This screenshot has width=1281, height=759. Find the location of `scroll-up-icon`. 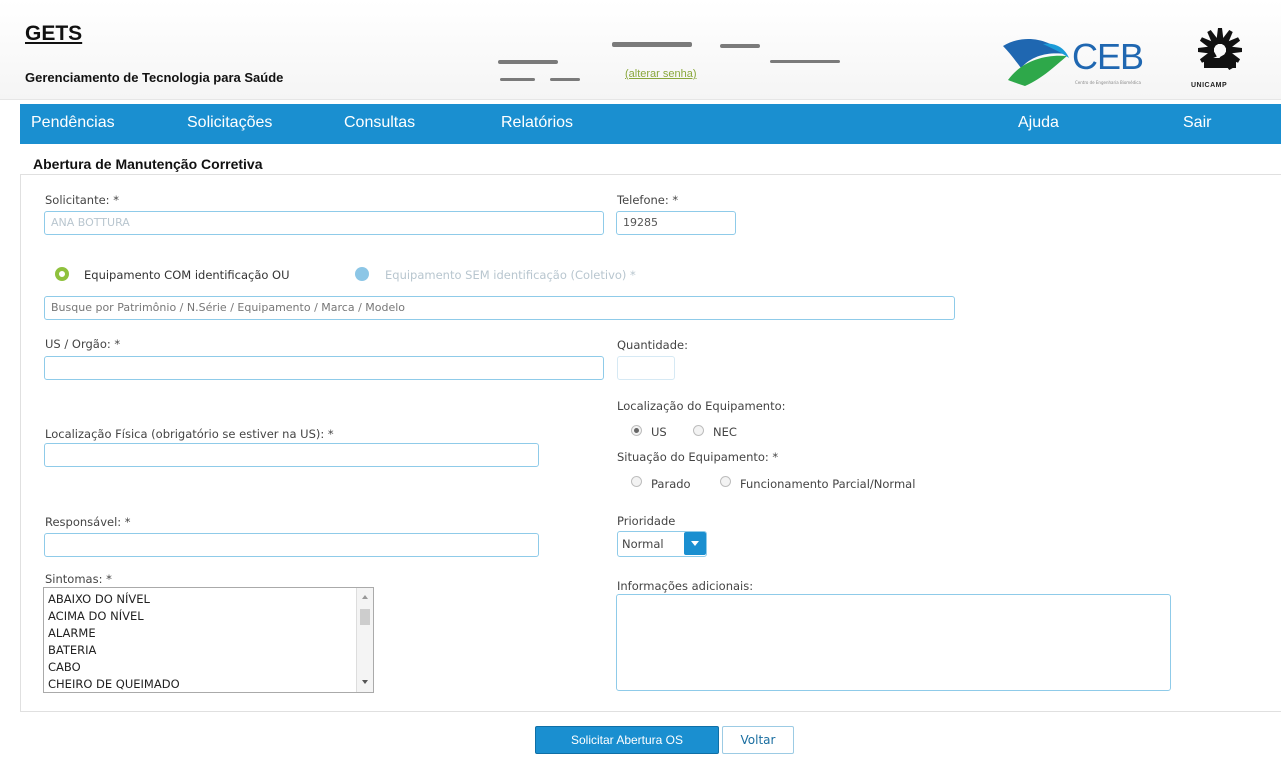

scroll-up-icon is located at coordinates (365, 597).